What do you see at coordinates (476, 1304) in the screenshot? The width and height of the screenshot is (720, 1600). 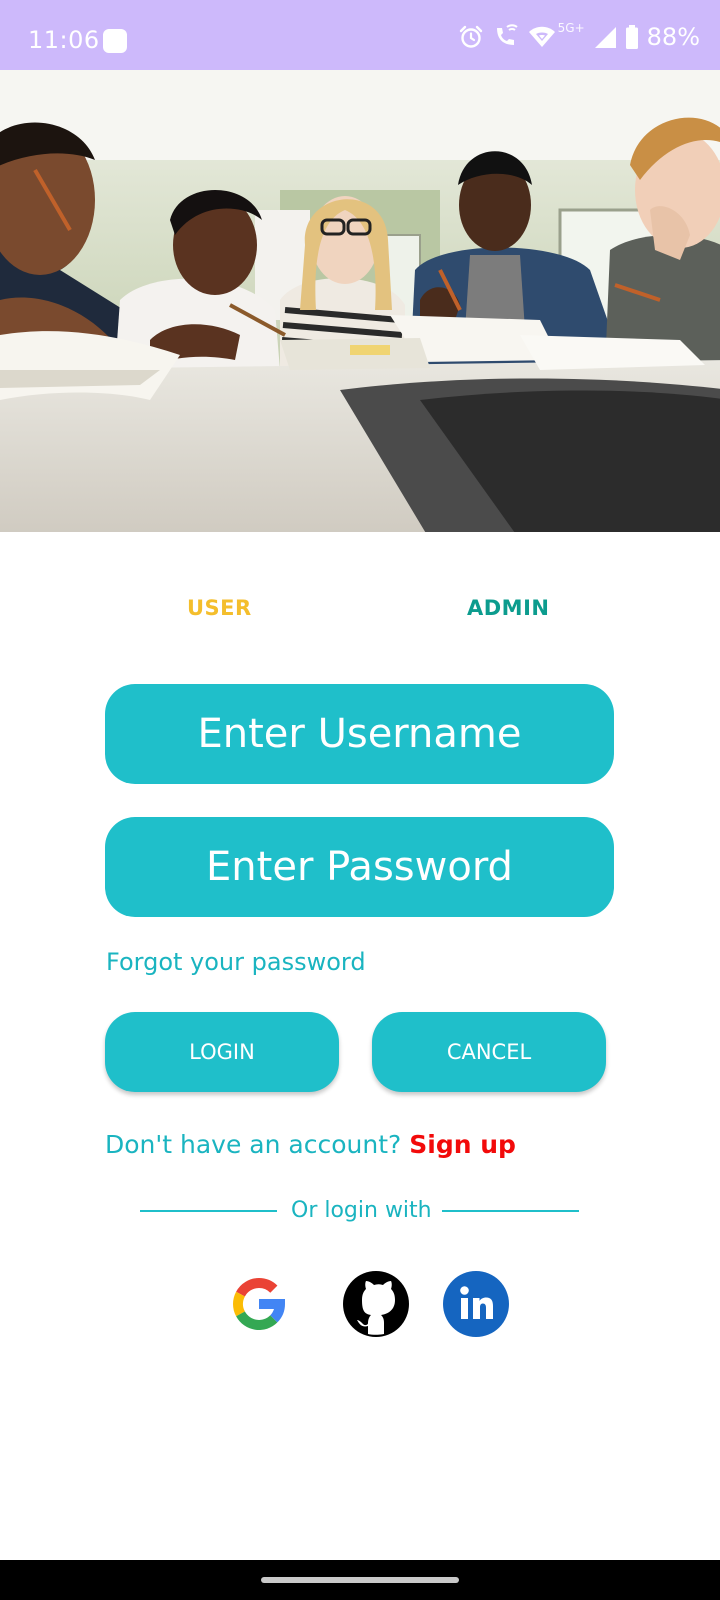 I see `linkedin-icon` at bounding box center [476, 1304].